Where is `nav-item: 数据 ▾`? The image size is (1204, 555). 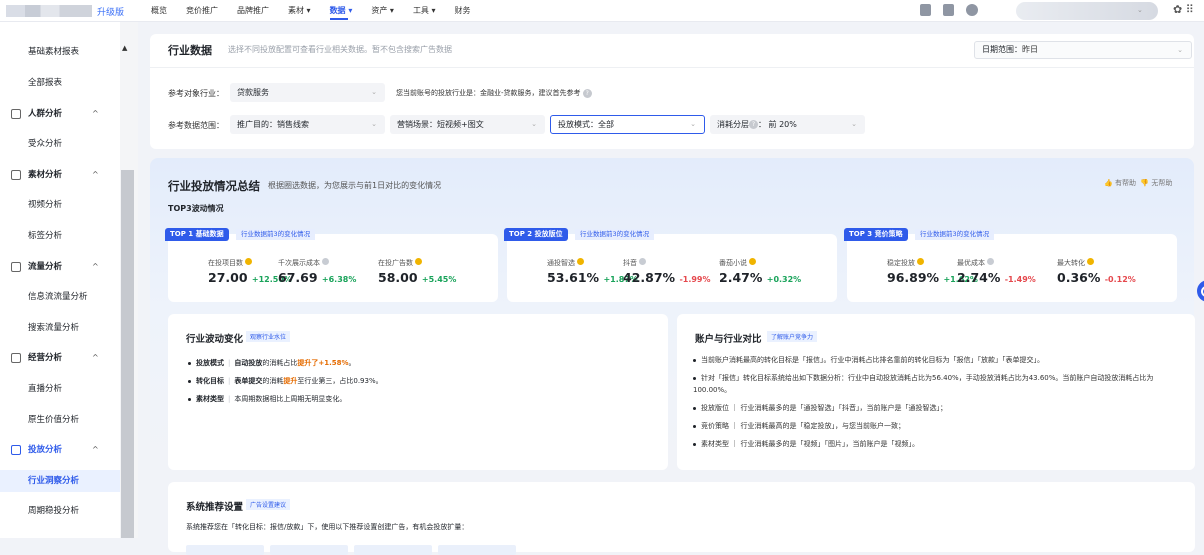
nav-item: 数据 ▾ is located at coordinates (340, 11).